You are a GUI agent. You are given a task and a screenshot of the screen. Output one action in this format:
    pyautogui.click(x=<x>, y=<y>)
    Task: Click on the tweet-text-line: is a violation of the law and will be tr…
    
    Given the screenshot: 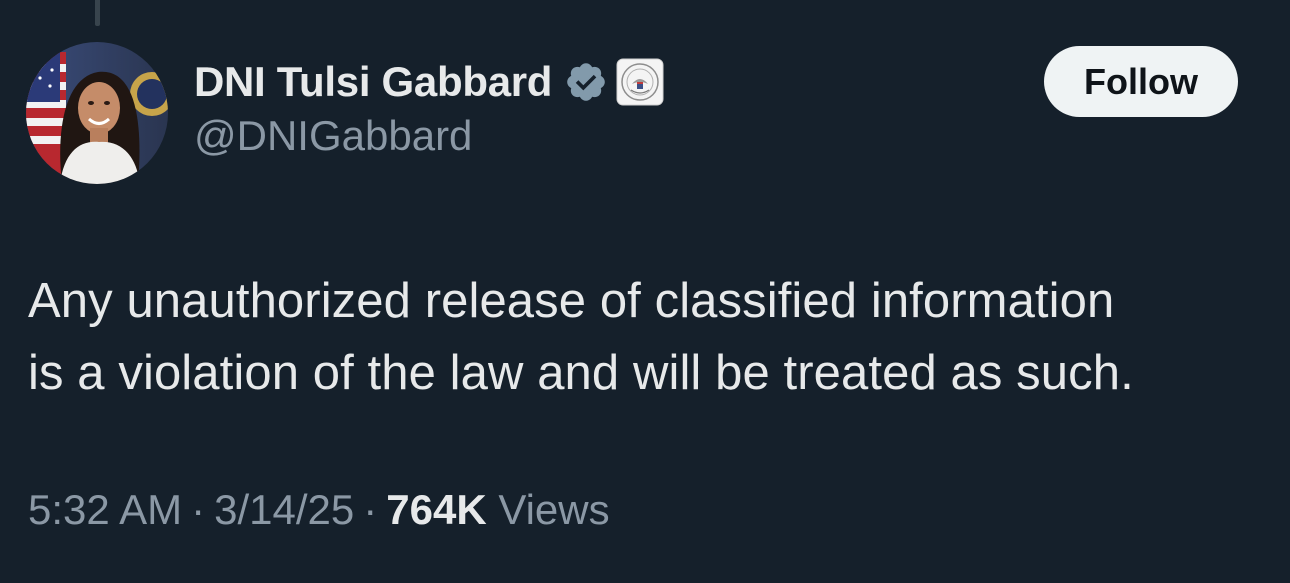 What is the action you would take?
    pyautogui.click(x=581, y=373)
    